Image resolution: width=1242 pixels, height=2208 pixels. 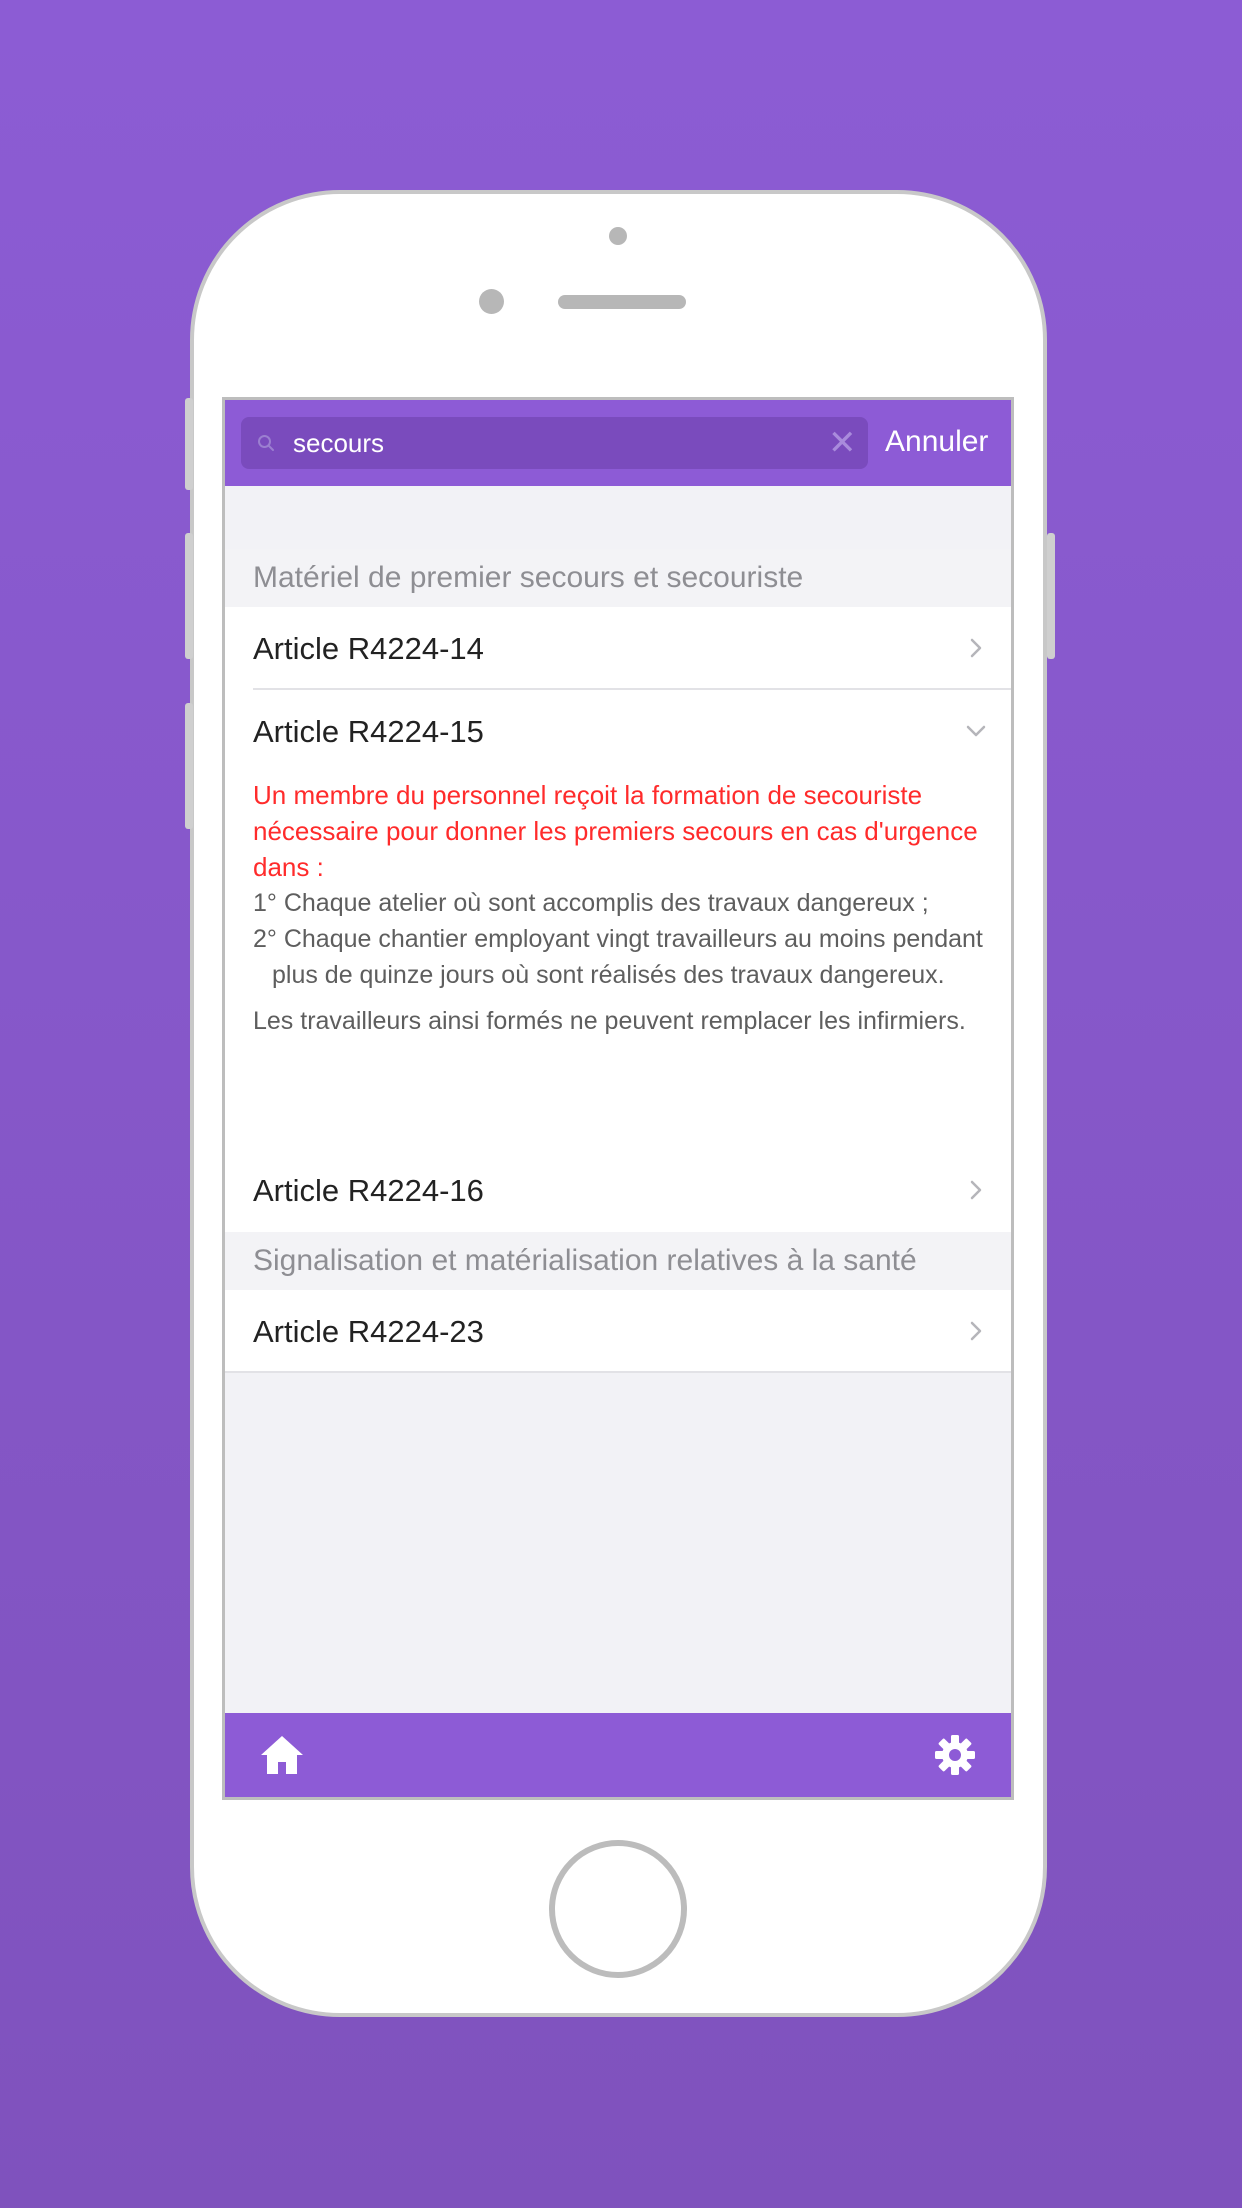 I want to click on search-bar: secours ✕ Annuler, so click(x=618, y=443).